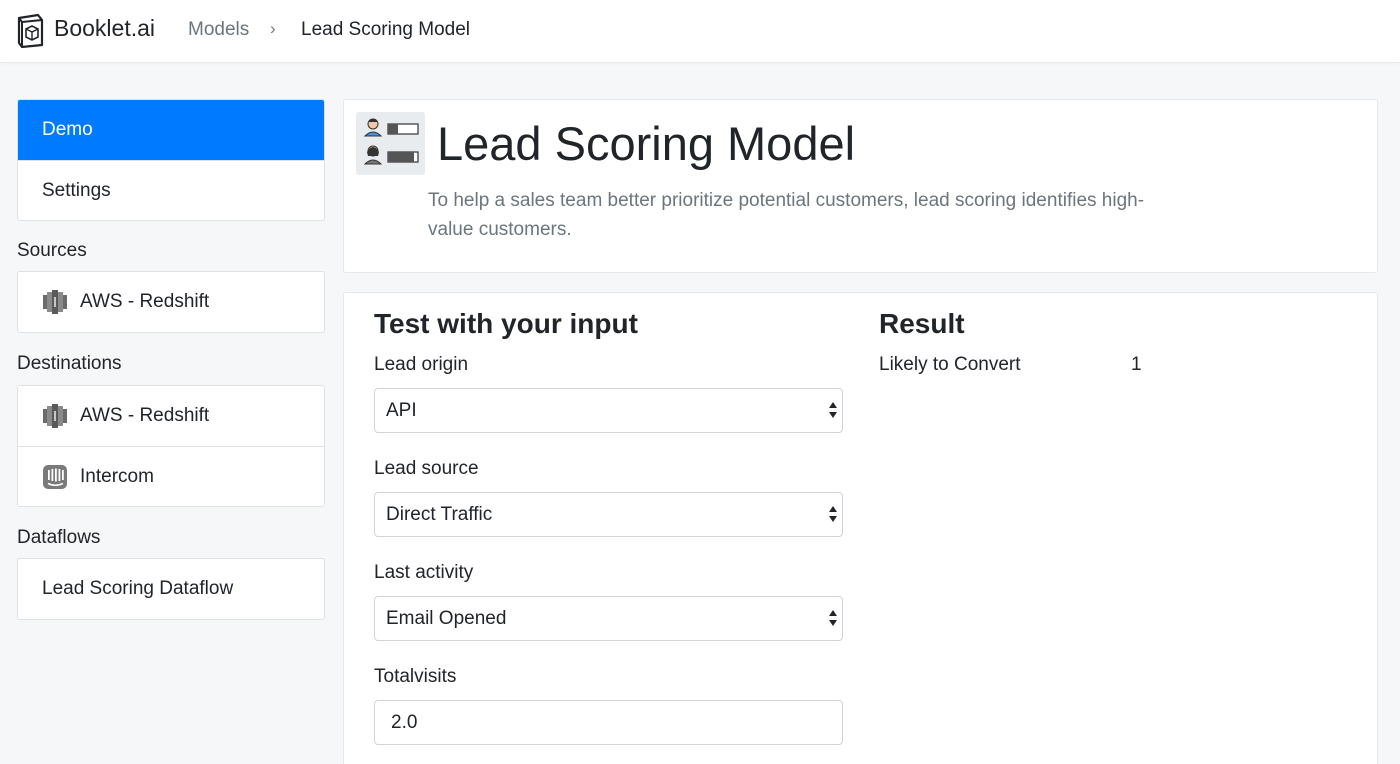 Image resolution: width=1400 pixels, height=764 pixels. I want to click on destination-item-intercom: Intercom, so click(171, 476).